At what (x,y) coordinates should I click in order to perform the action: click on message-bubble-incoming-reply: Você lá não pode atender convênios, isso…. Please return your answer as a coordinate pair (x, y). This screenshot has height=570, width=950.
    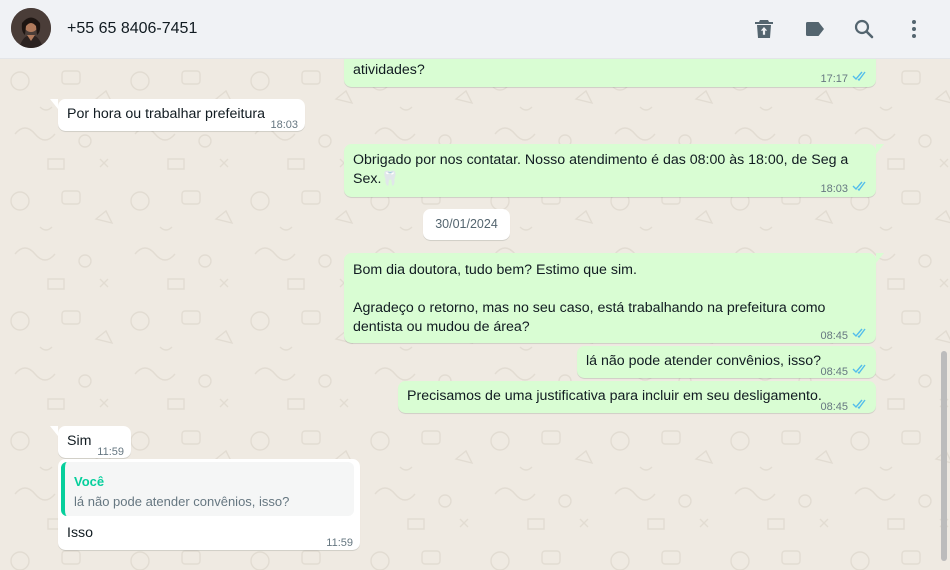
    Looking at the image, I should click on (209, 504).